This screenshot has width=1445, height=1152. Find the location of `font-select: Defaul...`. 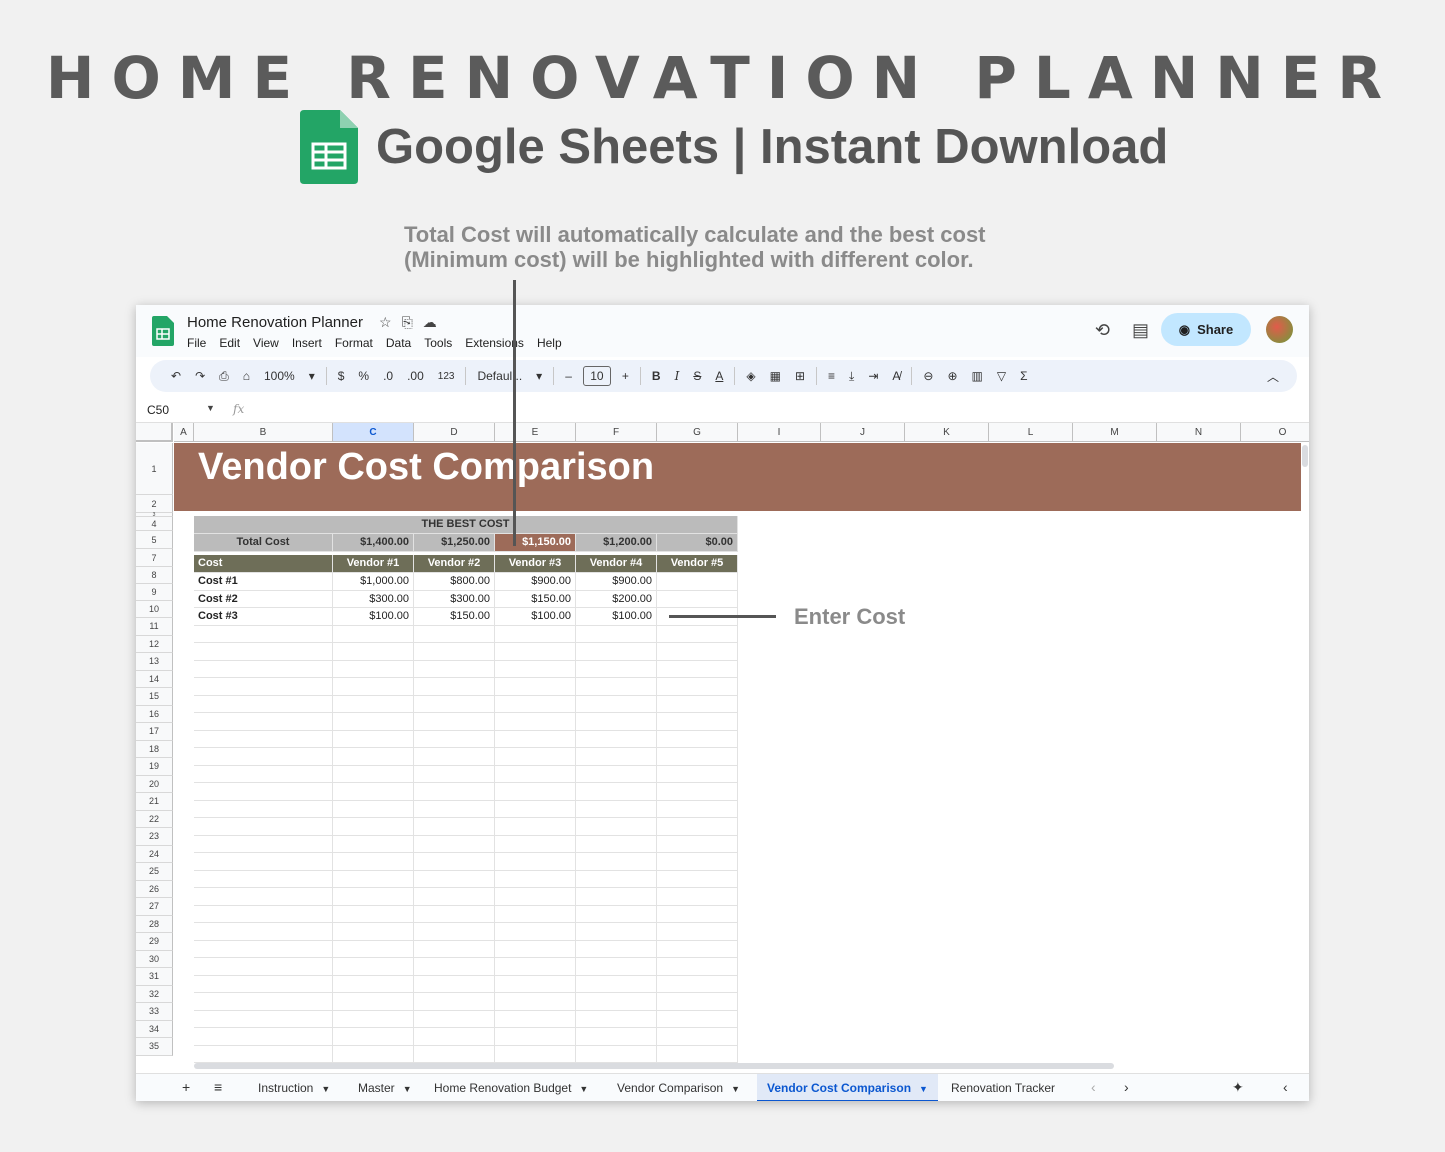

font-select: Defaul... is located at coordinates (499, 376).